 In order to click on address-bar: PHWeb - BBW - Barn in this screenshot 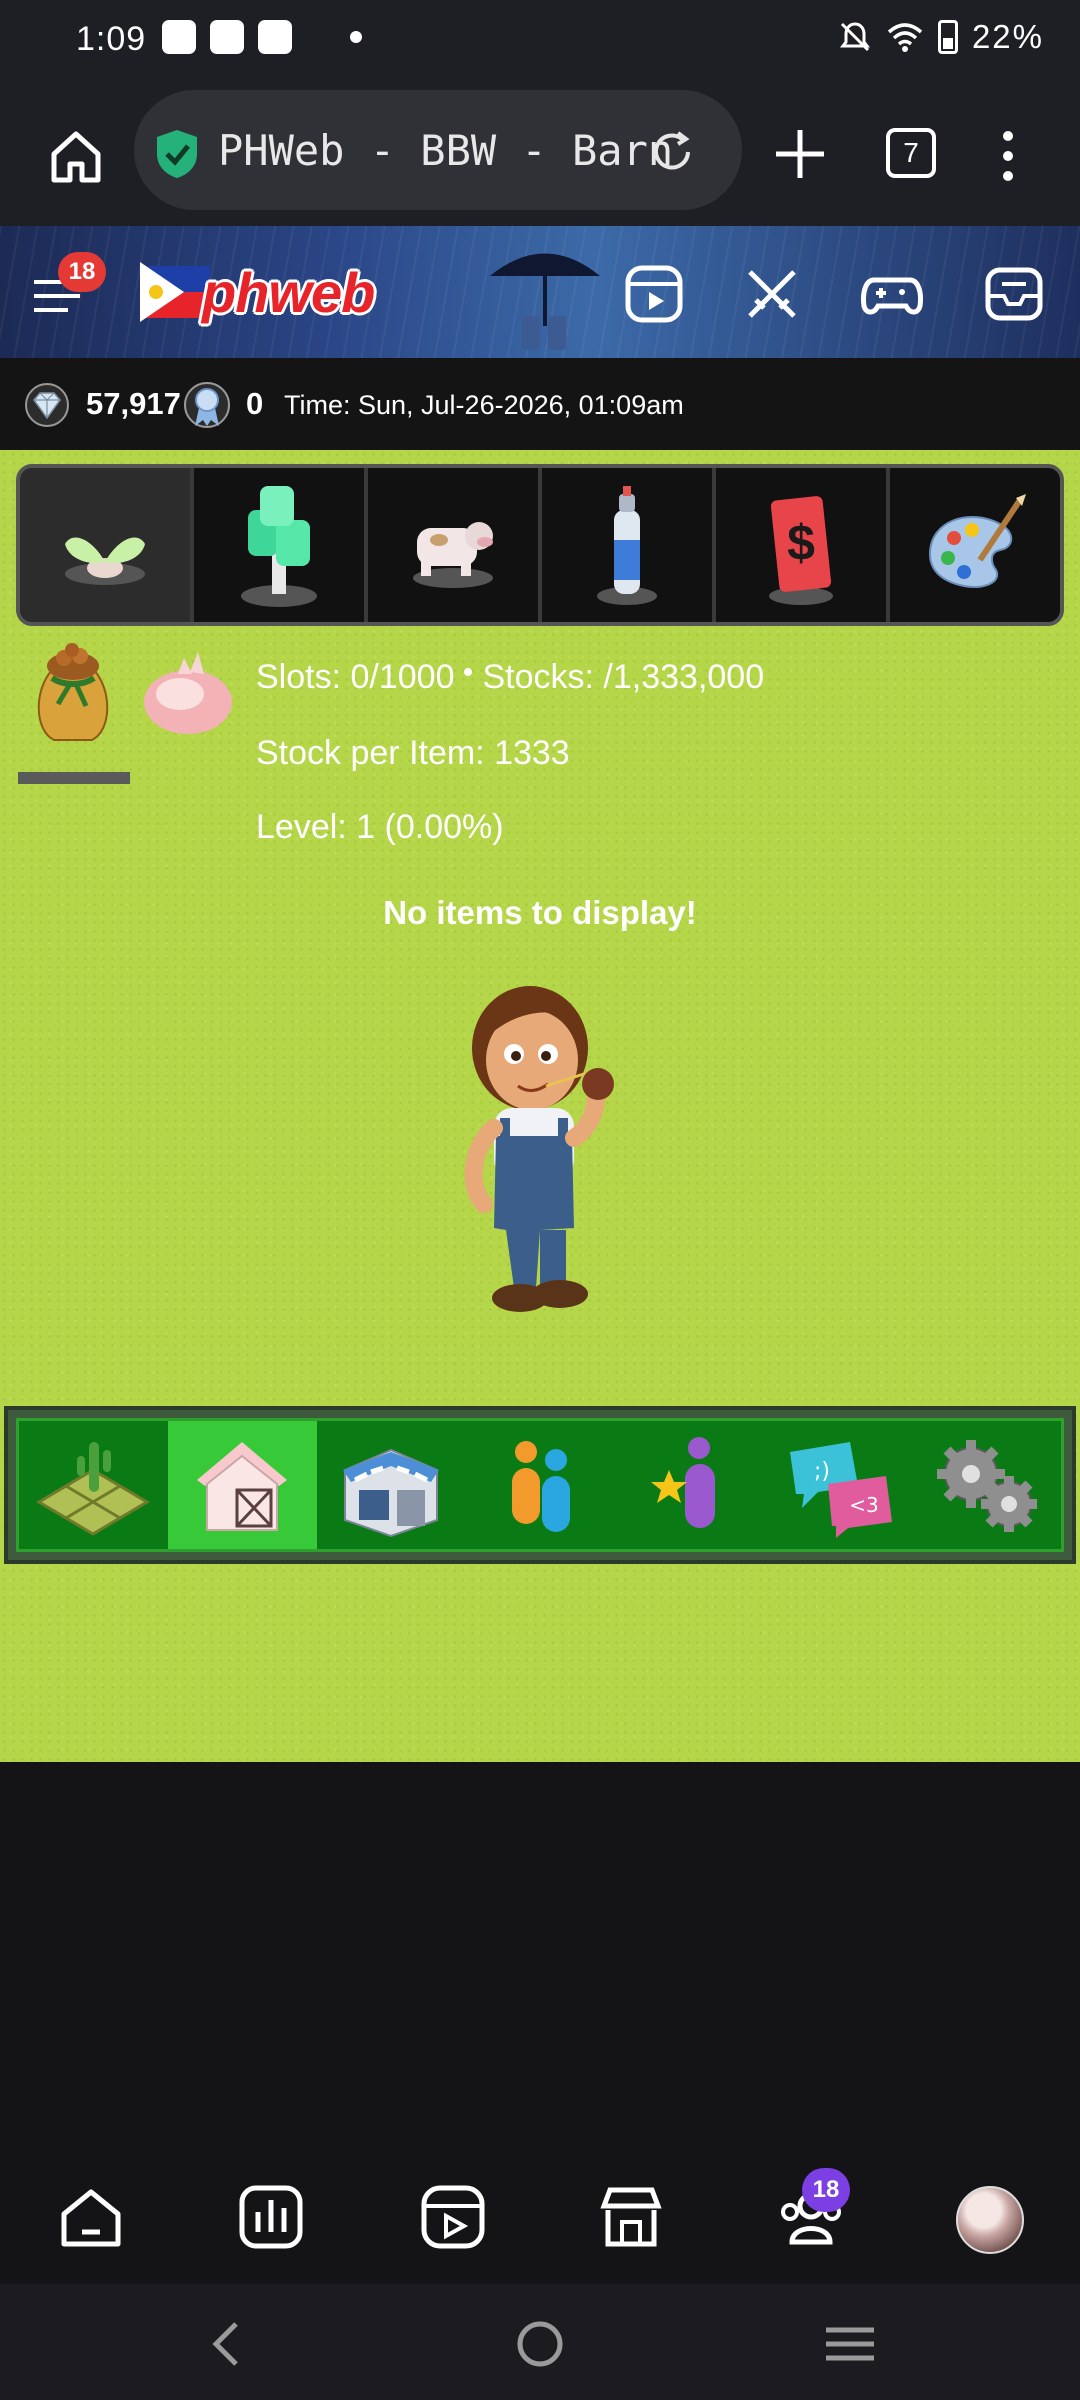, I will do `click(438, 150)`.